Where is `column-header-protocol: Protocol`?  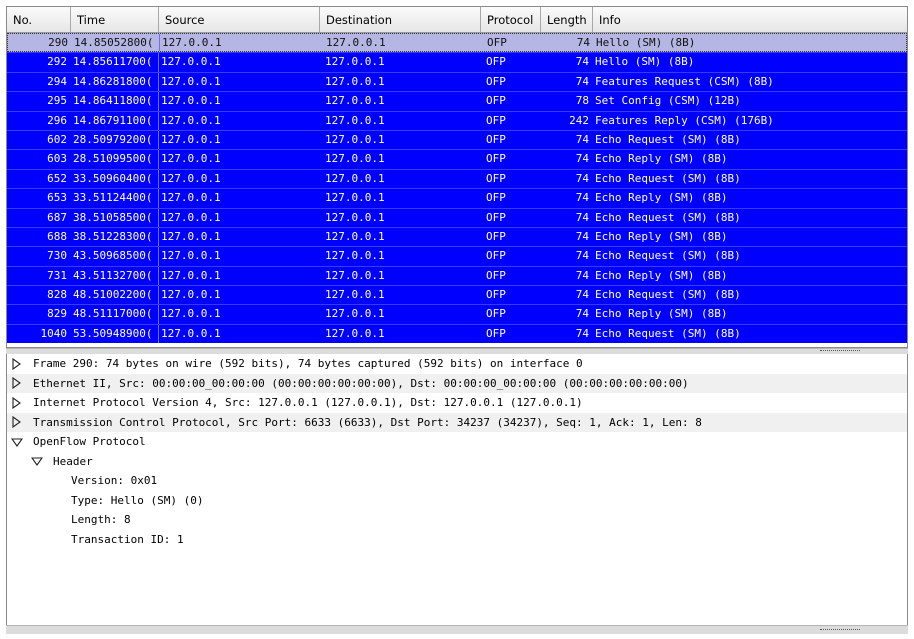 column-header-protocol: Protocol is located at coordinates (511, 19).